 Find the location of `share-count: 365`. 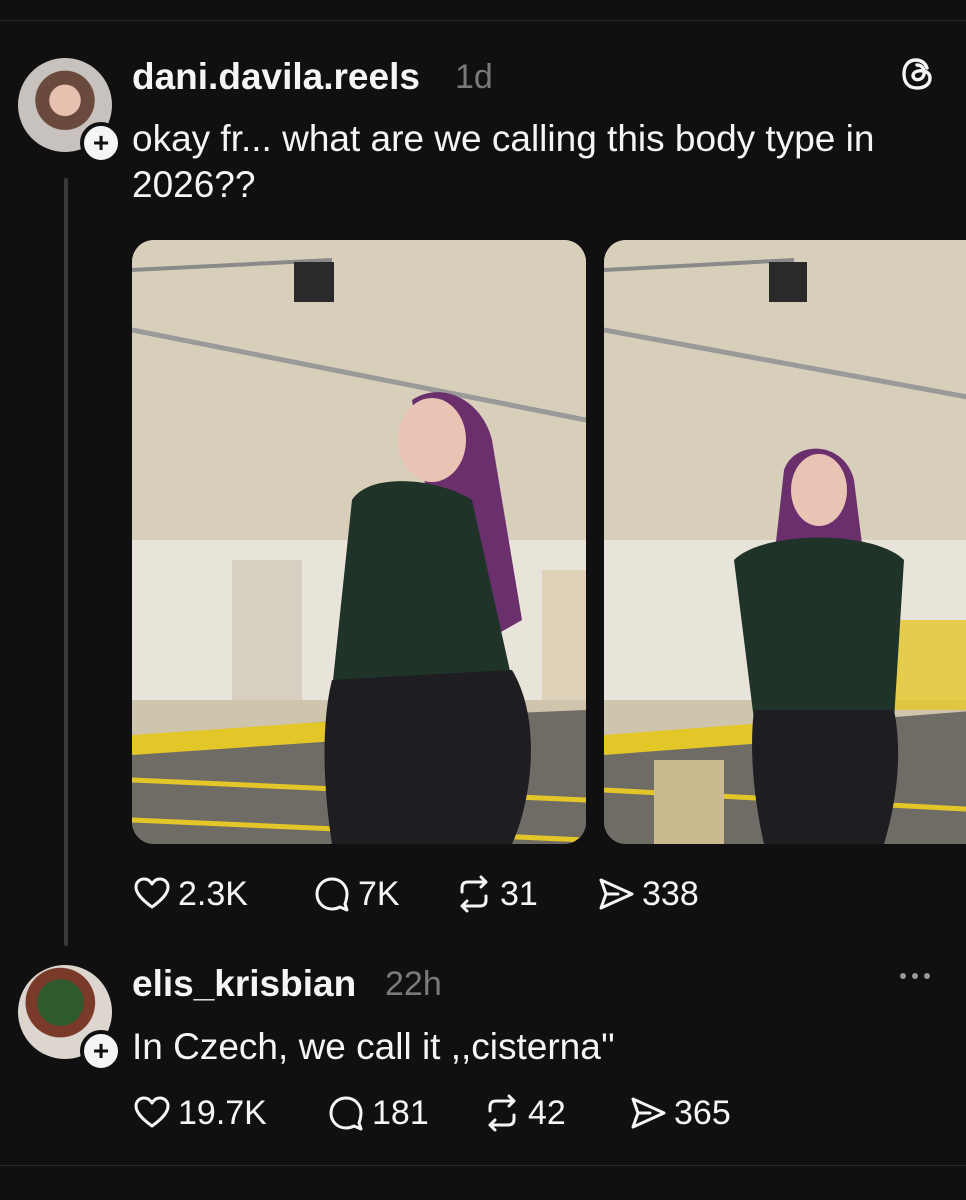

share-count: 365 is located at coordinates (702, 1112).